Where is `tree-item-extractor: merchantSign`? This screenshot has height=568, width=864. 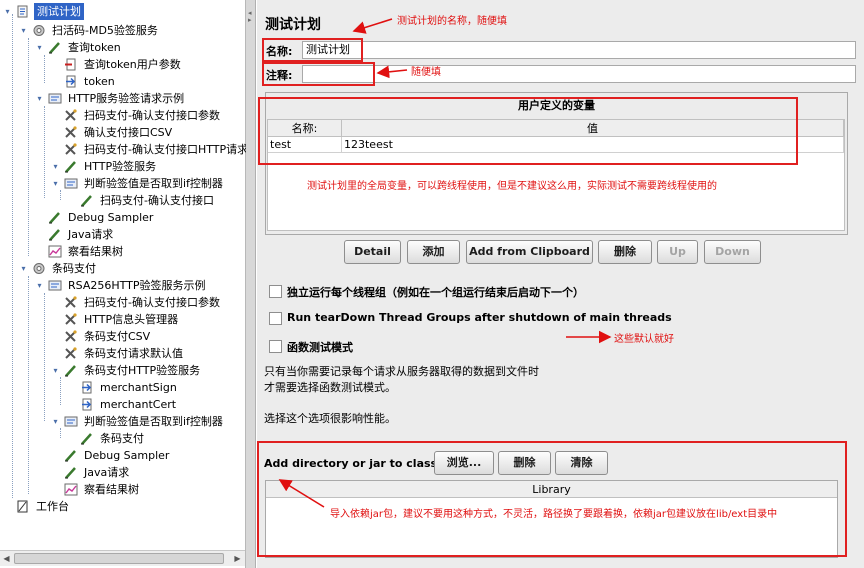 tree-item-extractor: merchantSign is located at coordinates (156, 387).